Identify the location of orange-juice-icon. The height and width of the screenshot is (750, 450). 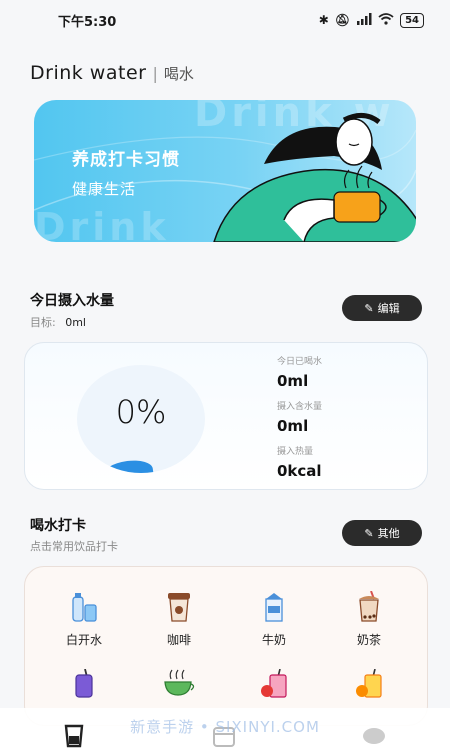
(369, 682).